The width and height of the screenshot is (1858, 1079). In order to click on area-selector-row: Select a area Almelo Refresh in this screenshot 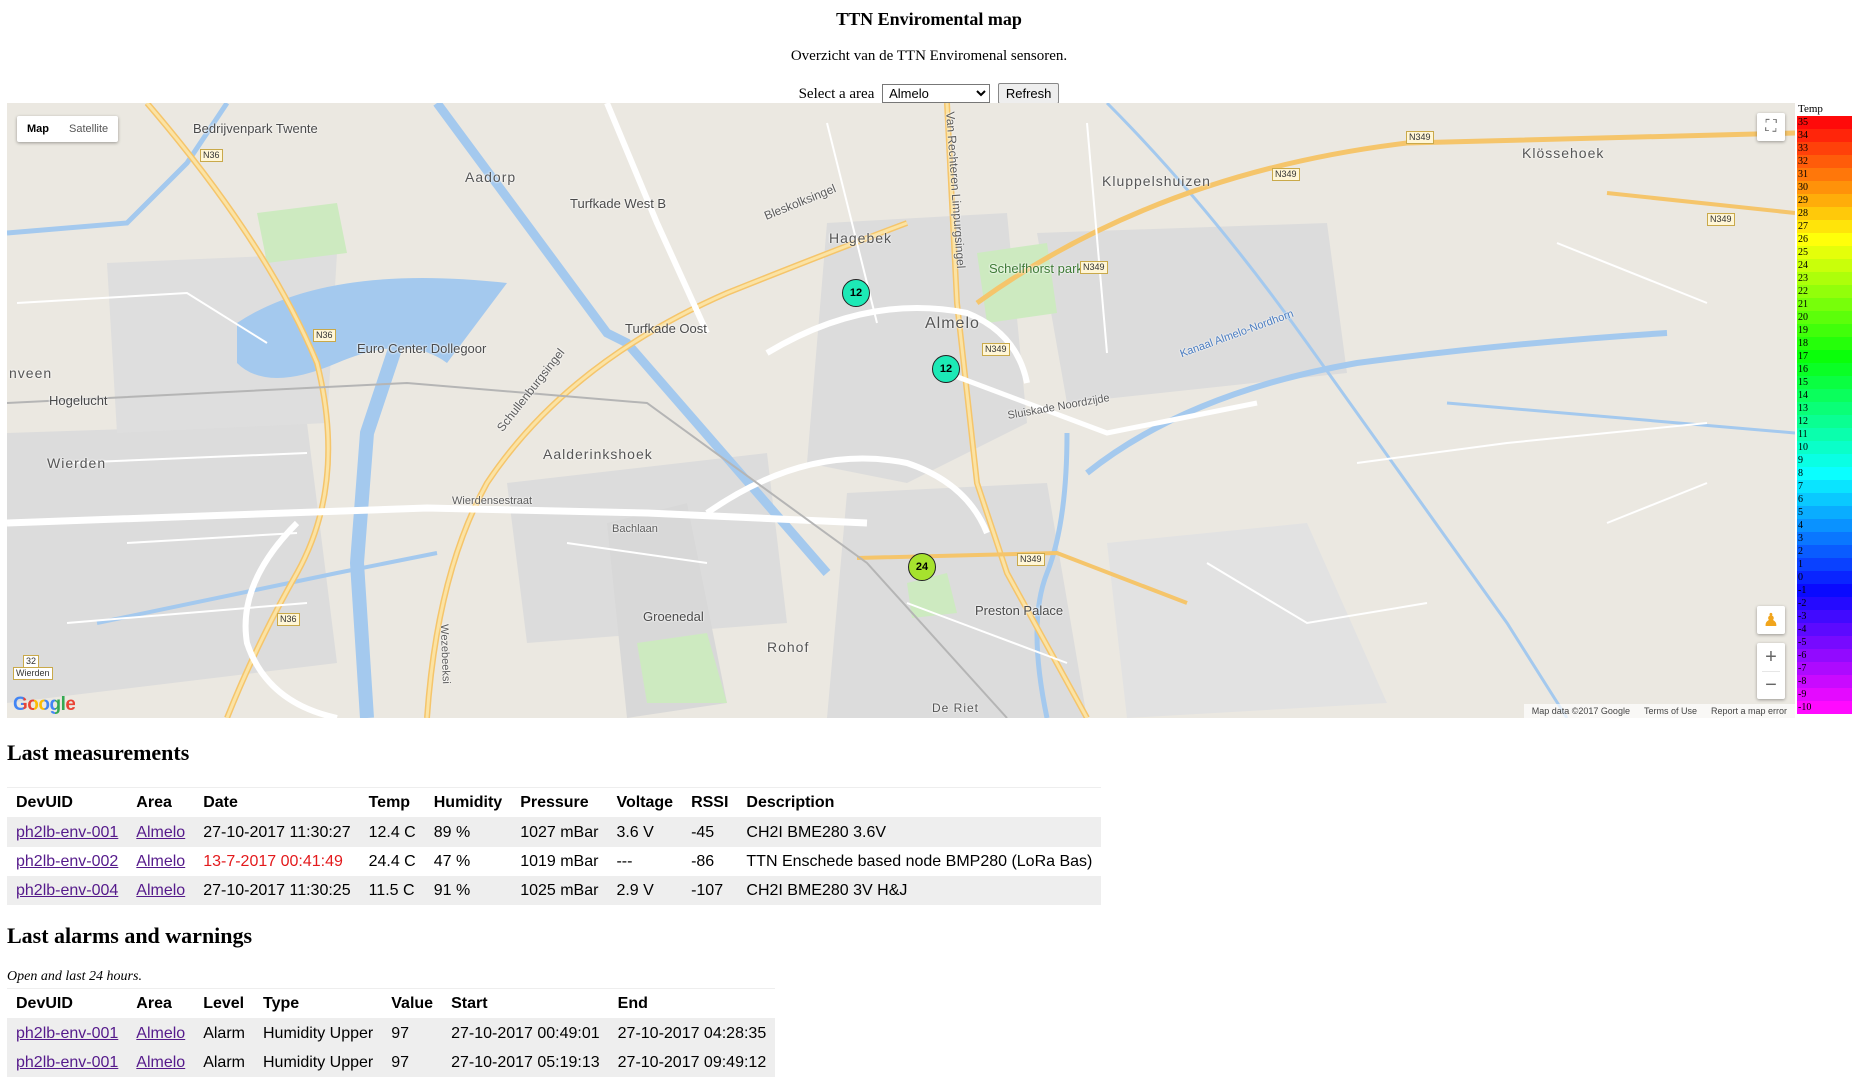, I will do `click(929, 93)`.